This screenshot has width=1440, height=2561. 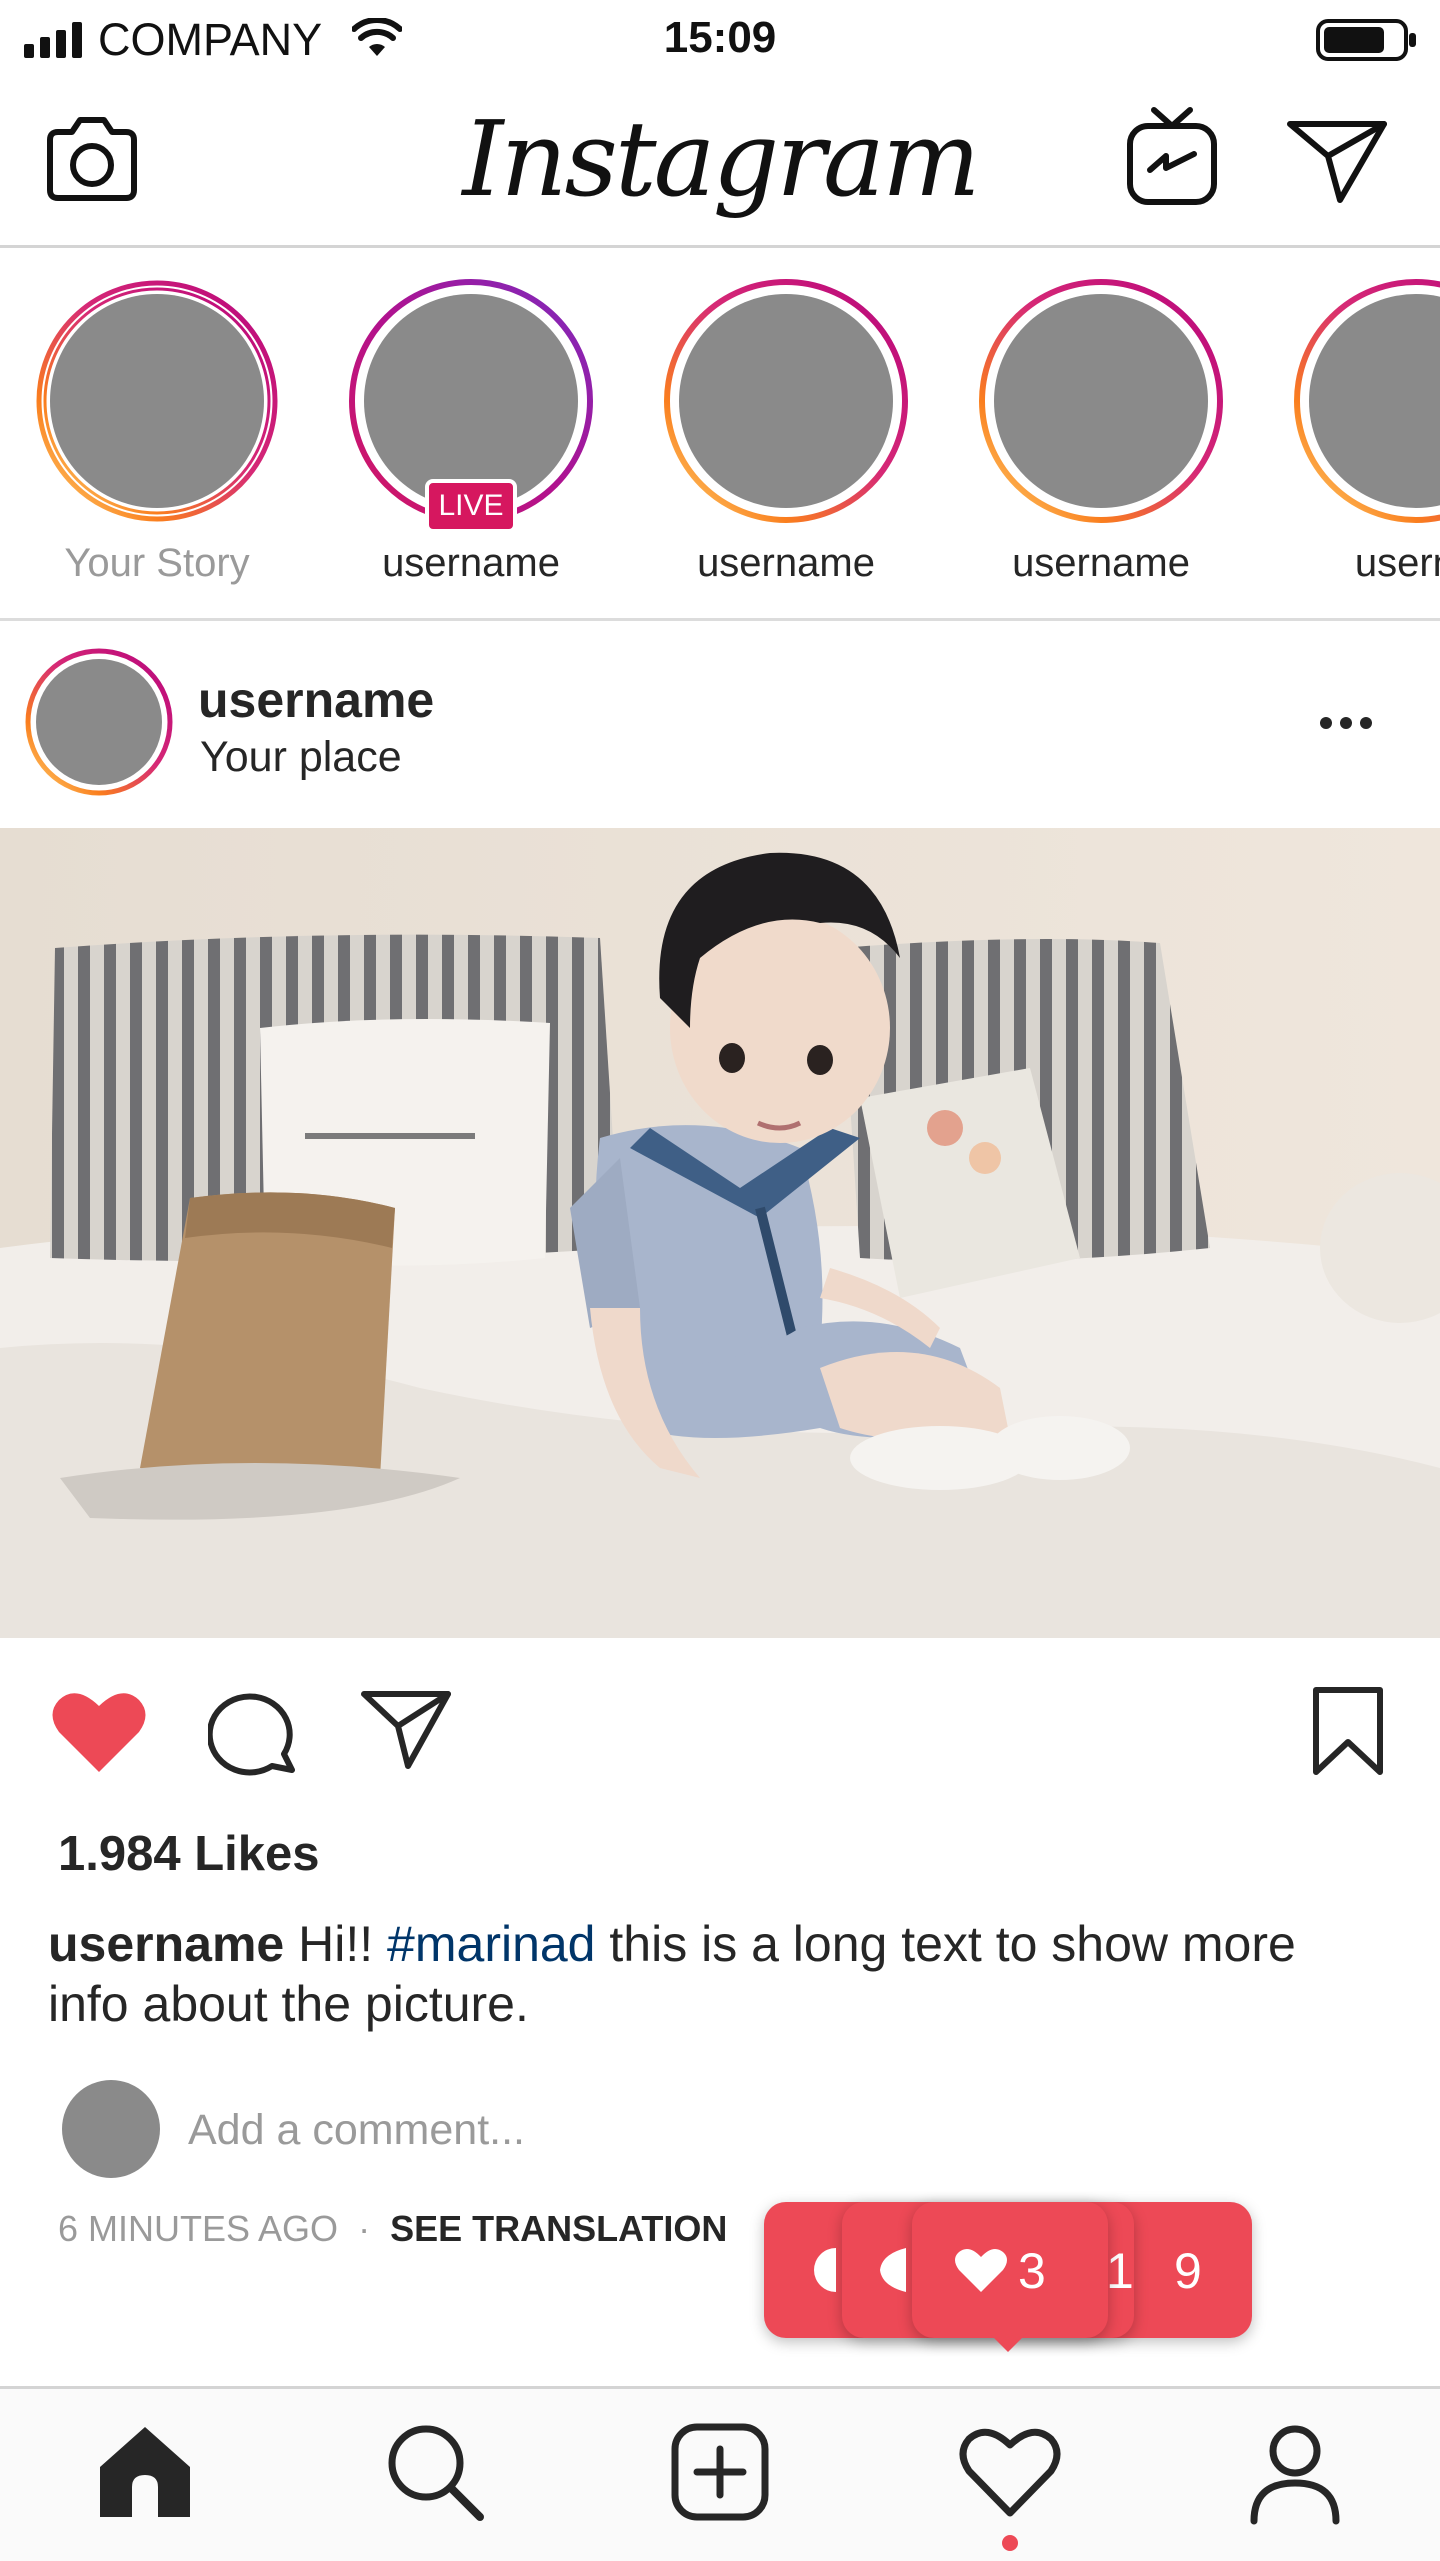 I want to click on toast-follows-count: 9, so click(x=1188, y=2271).